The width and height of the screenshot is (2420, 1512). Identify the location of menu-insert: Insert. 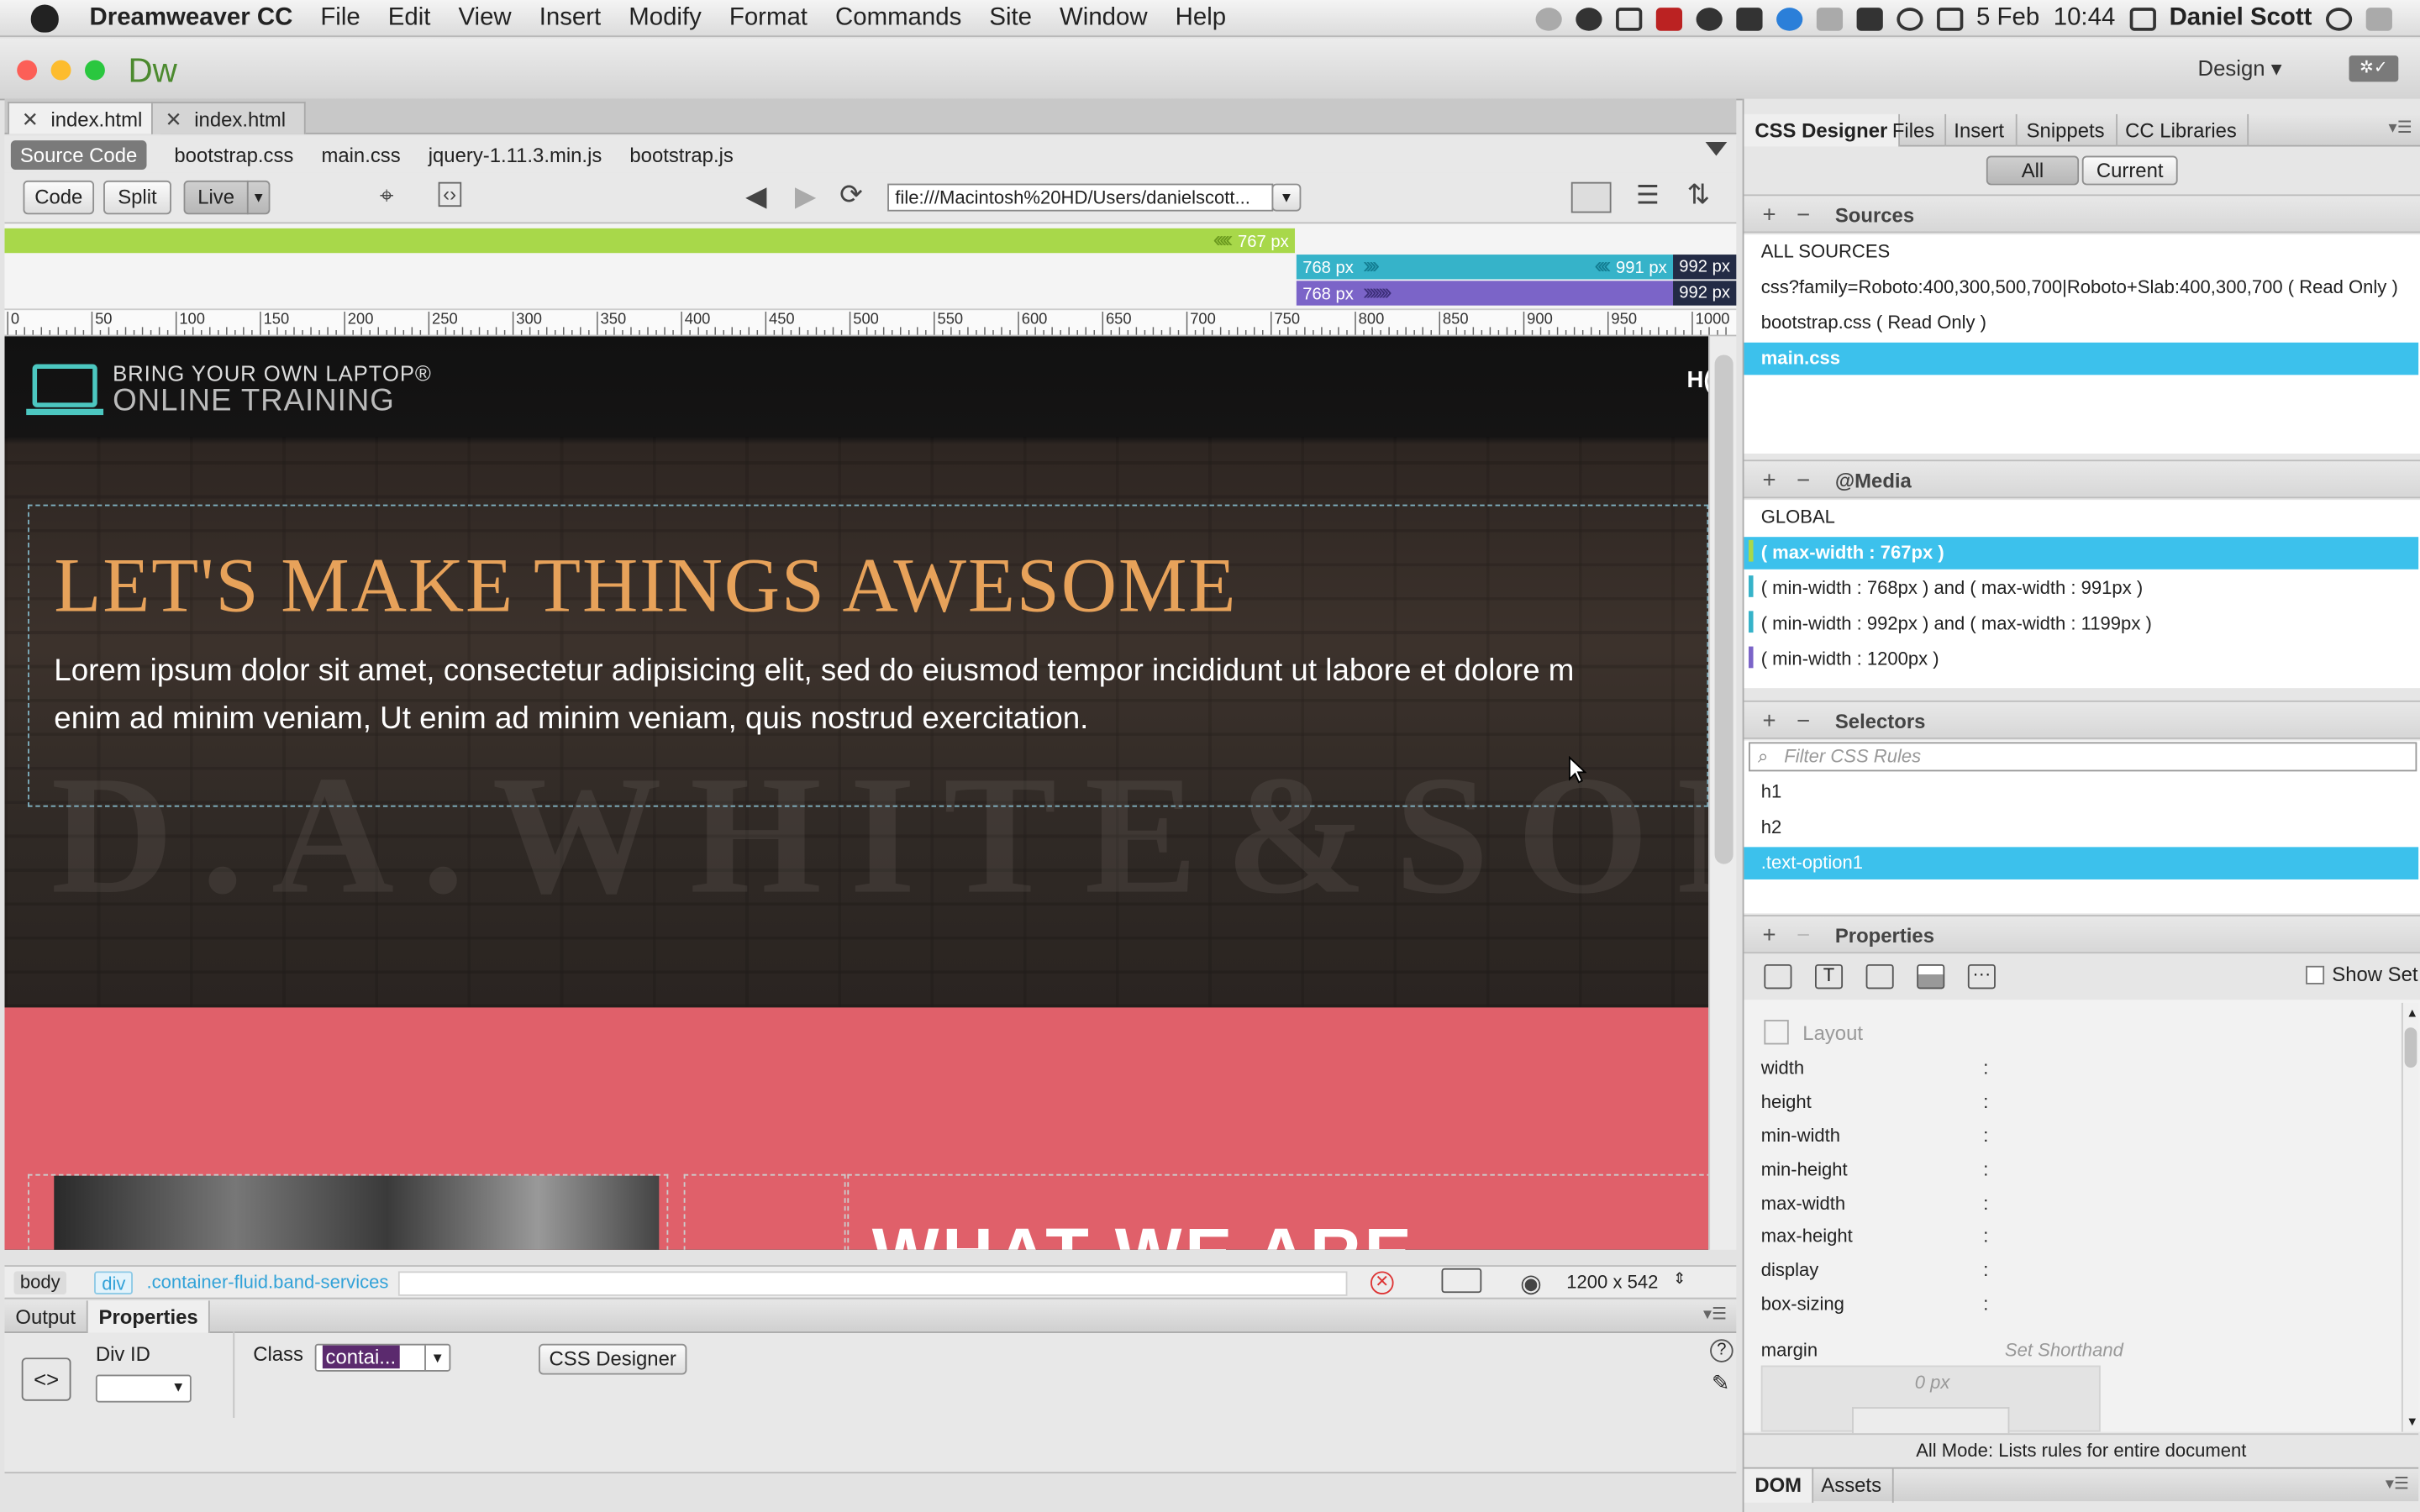
(570, 18).